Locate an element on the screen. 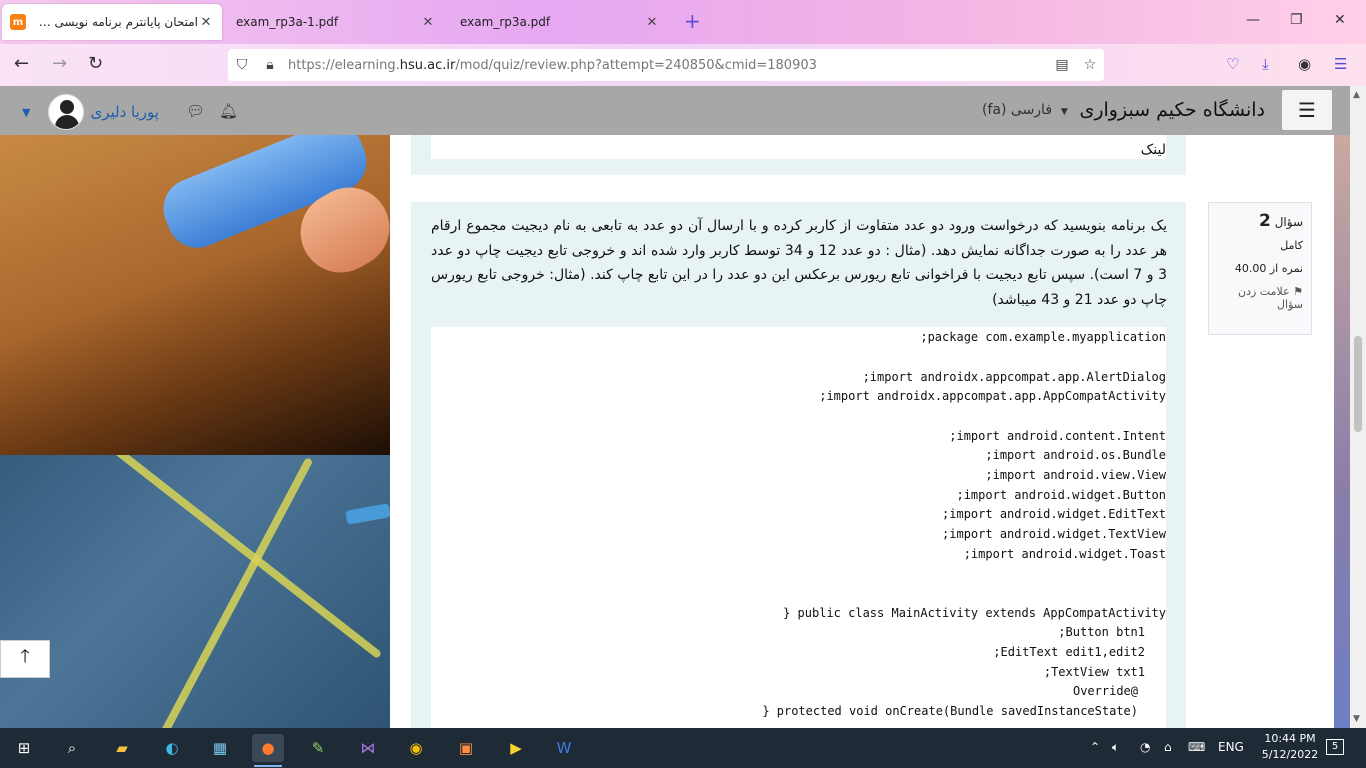 This screenshot has height=768, width=1366. code-line: ;import android.os.Bundle is located at coordinates (1075, 455).